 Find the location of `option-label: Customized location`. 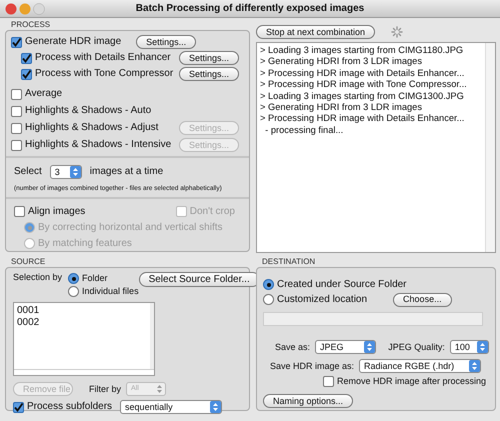

option-label: Customized location is located at coordinates (322, 300).